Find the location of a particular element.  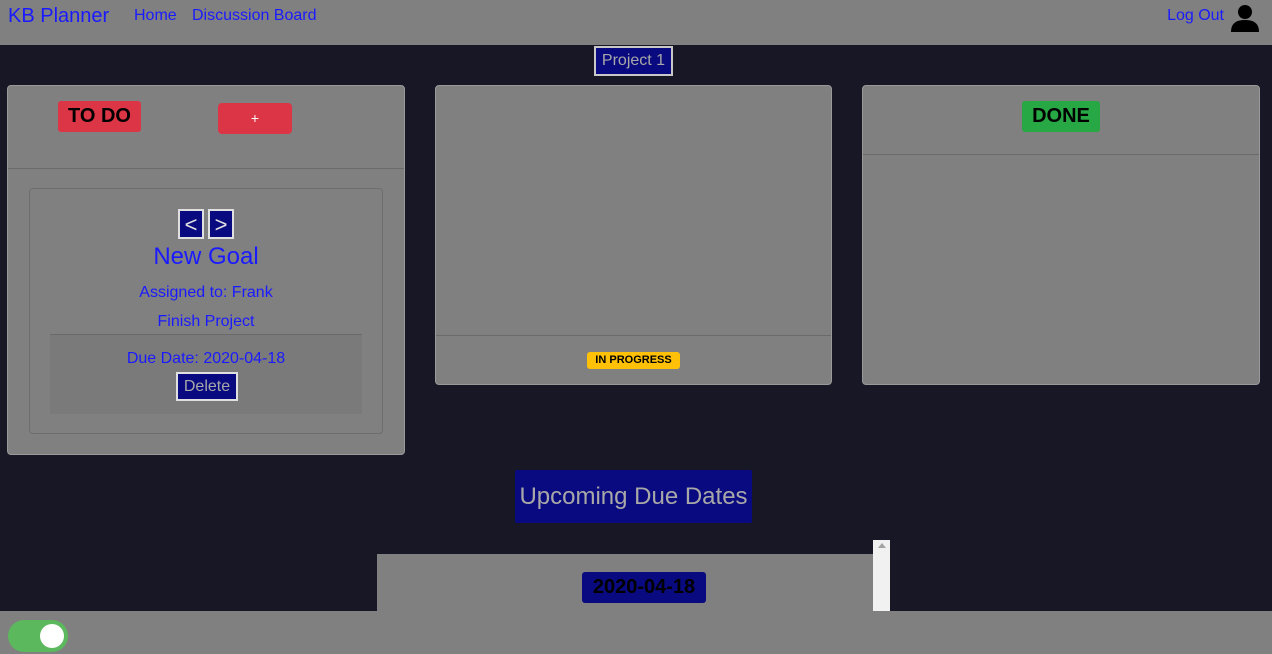

task-title: New Goal is located at coordinates (206, 256).